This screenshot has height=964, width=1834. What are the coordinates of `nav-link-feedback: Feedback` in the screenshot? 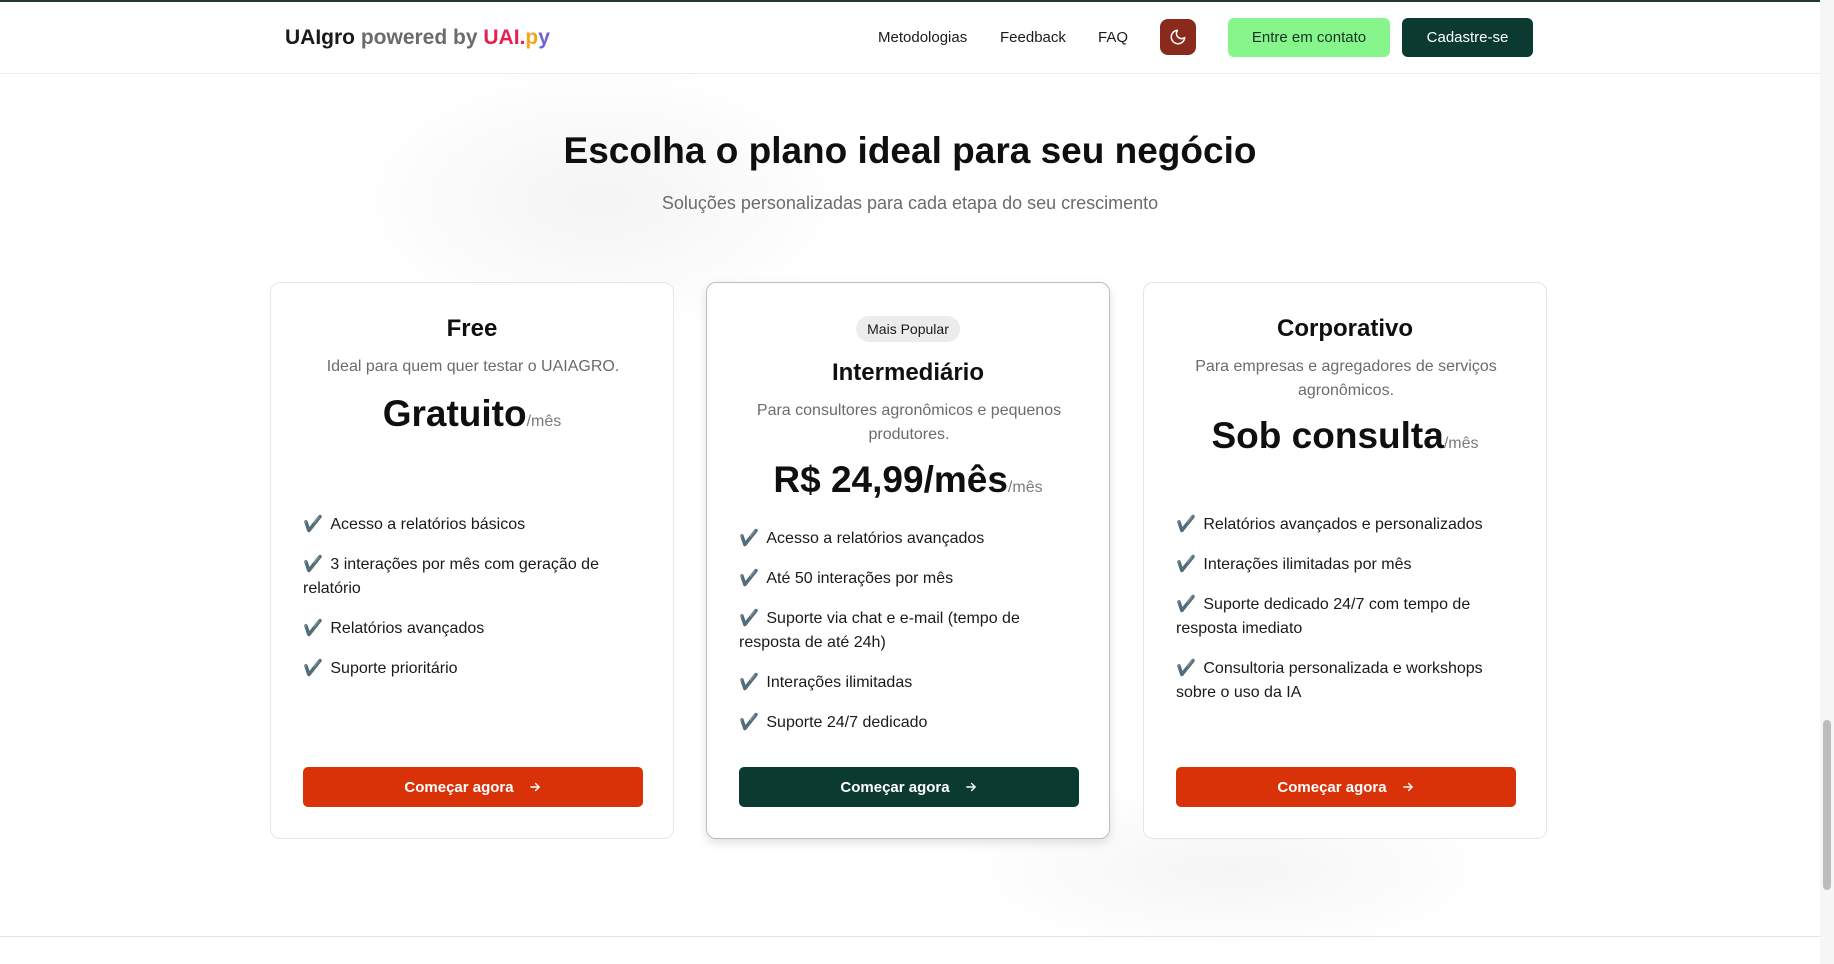 It's located at (1033, 37).